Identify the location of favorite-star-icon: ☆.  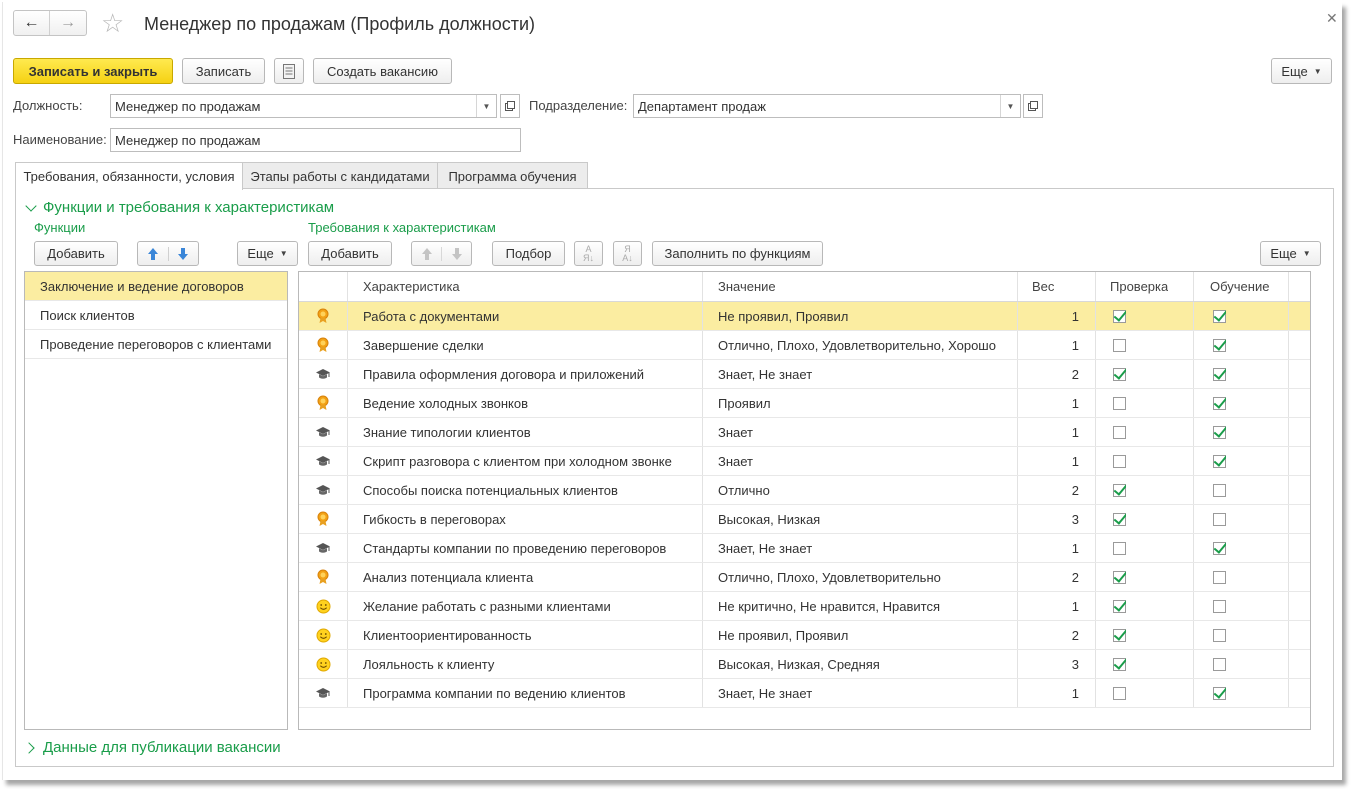
(112, 23).